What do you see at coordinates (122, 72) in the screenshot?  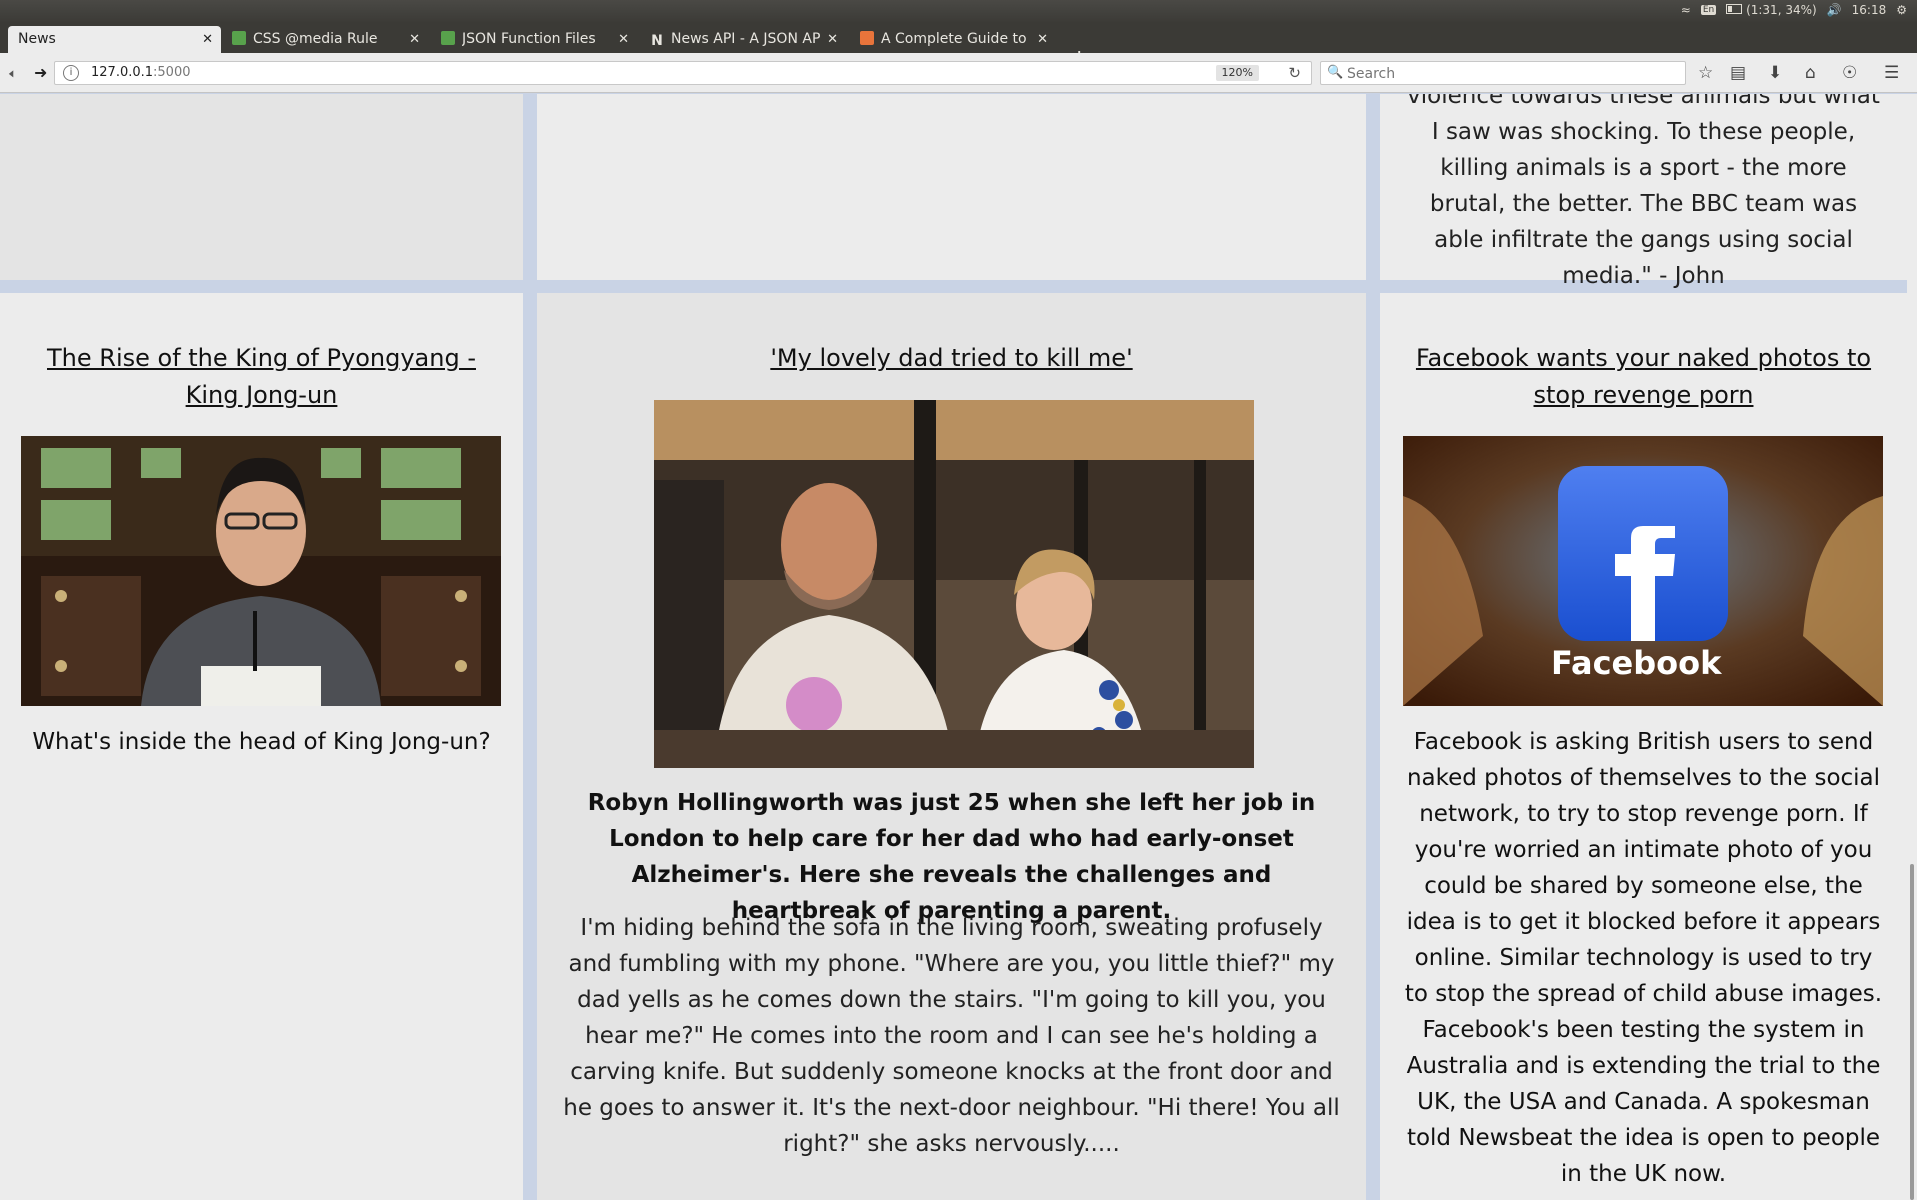 I see `url-host: 127.0.0.1` at bounding box center [122, 72].